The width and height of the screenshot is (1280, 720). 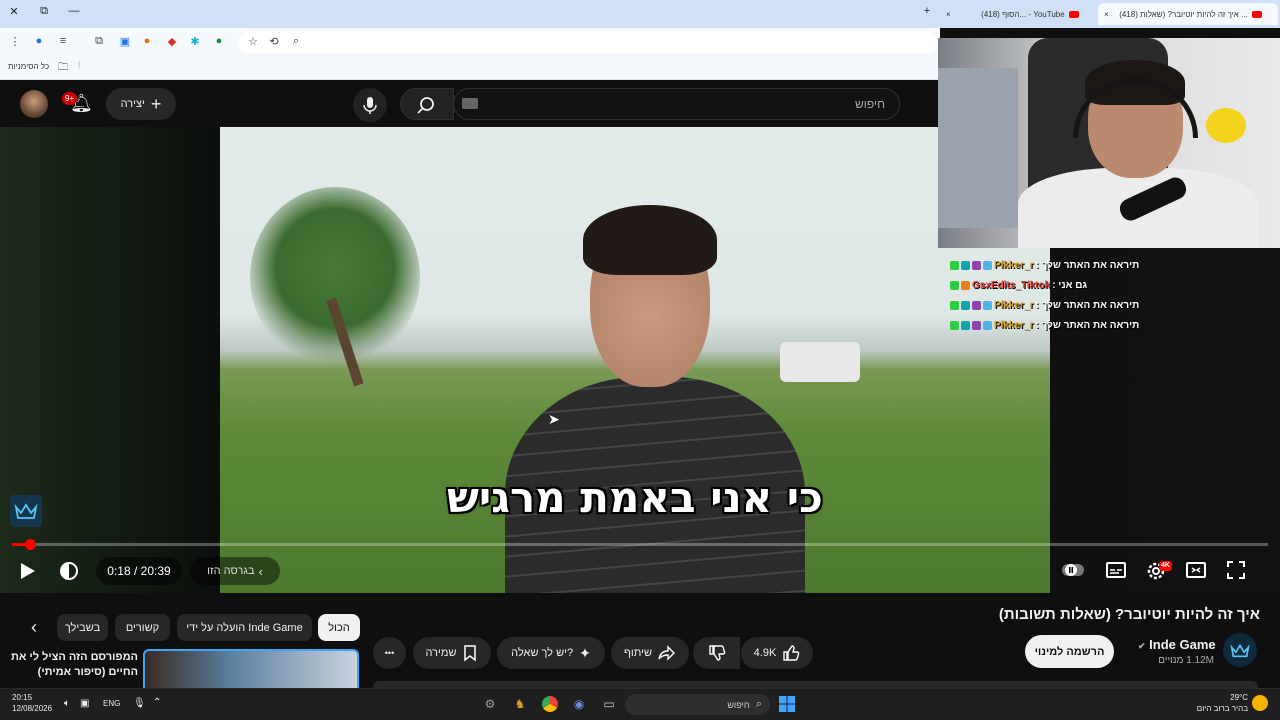 What do you see at coordinates (716, 653) in the screenshot?
I see `dislike-button` at bounding box center [716, 653].